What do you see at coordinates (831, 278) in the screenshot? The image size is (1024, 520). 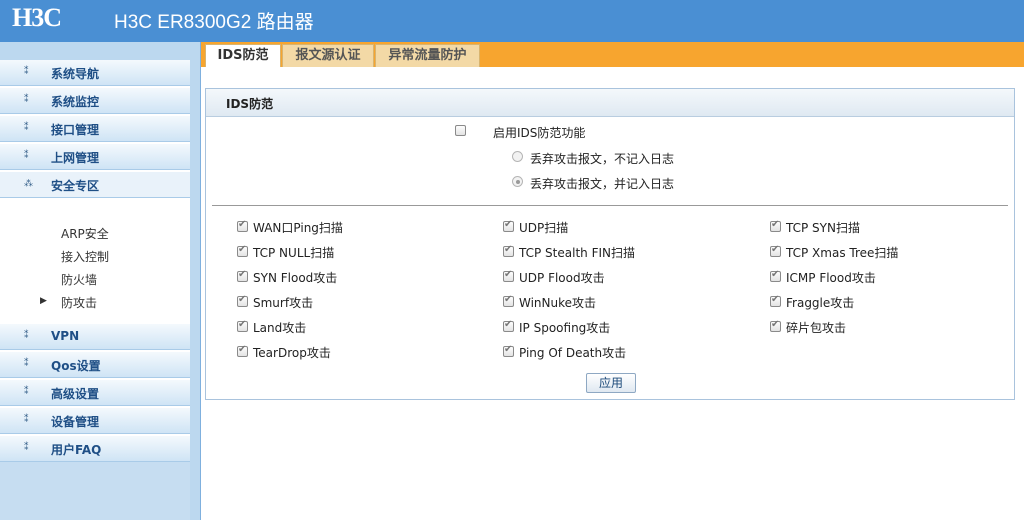 I see `option-label: ICMP Flood攻击` at bounding box center [831, 278].